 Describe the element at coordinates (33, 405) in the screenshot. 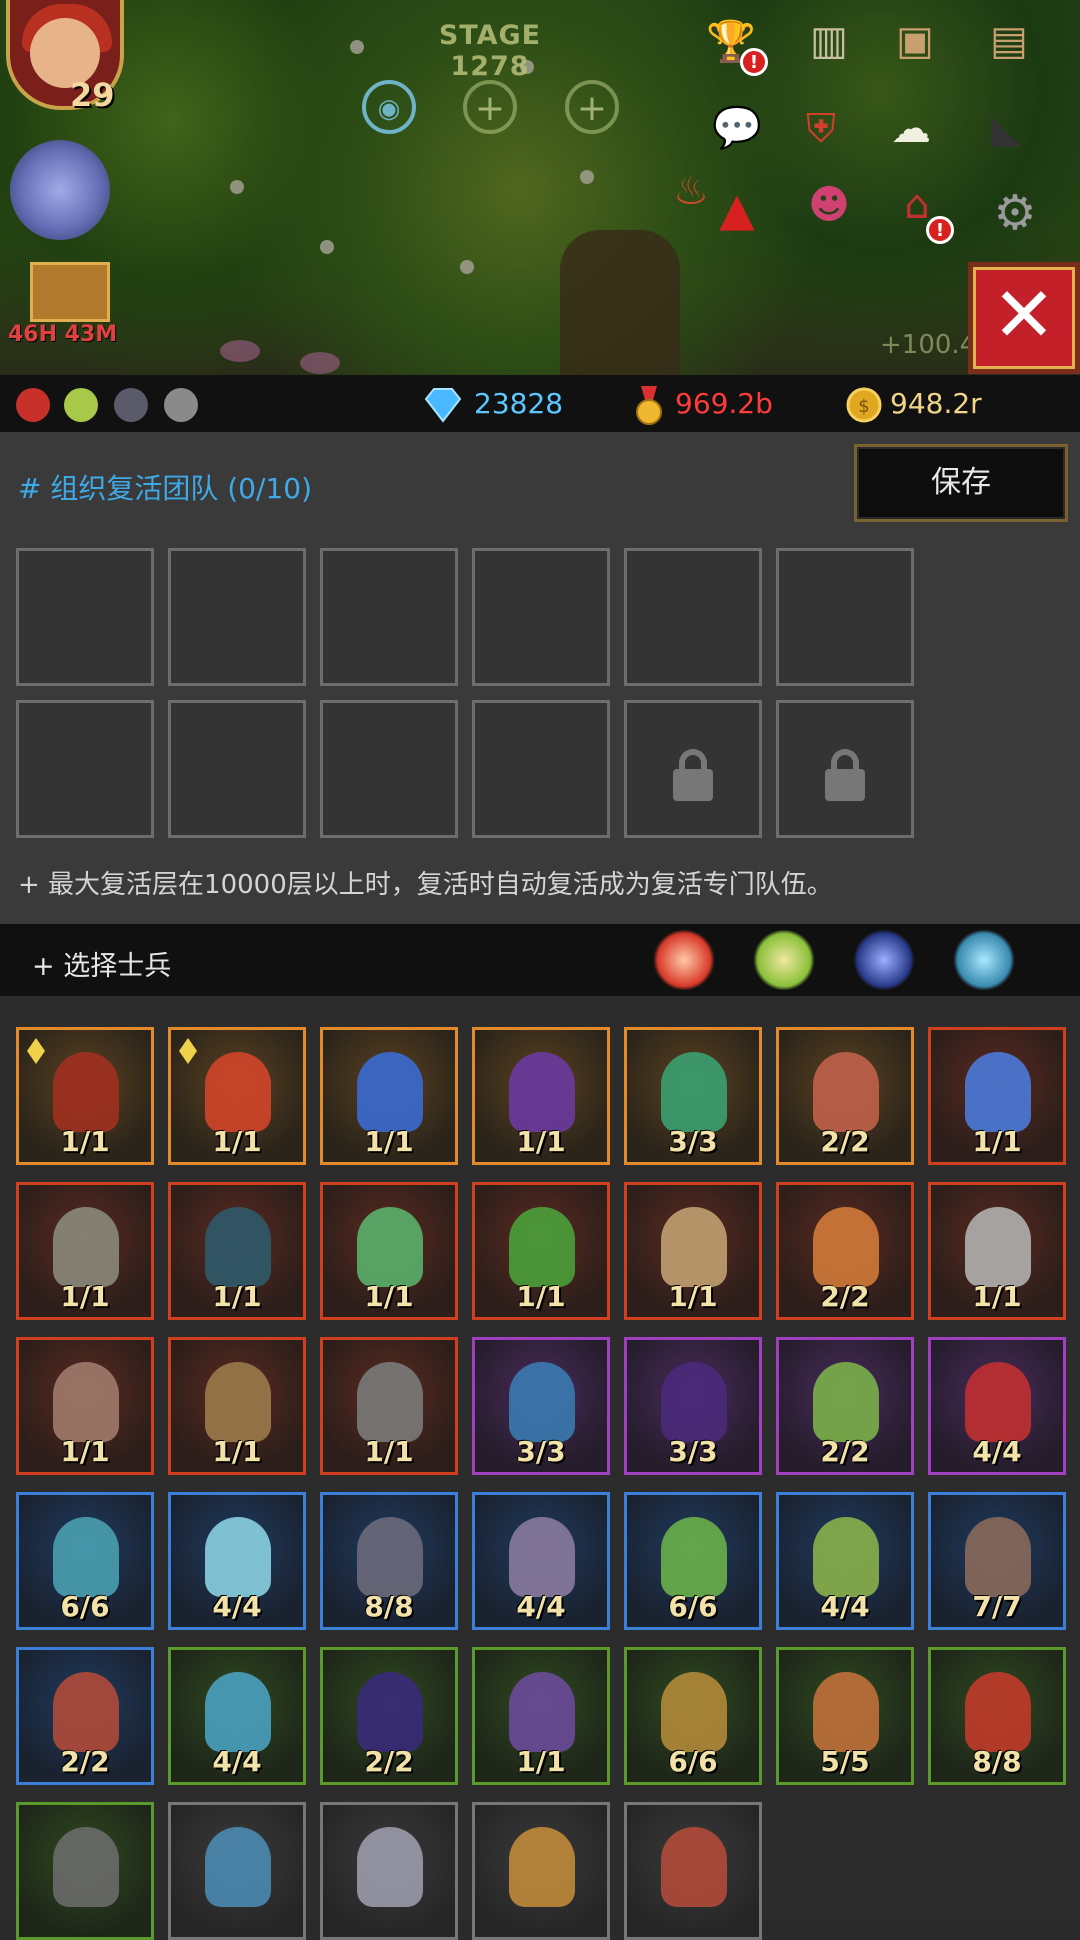

I see `team-red-icon` at that location.